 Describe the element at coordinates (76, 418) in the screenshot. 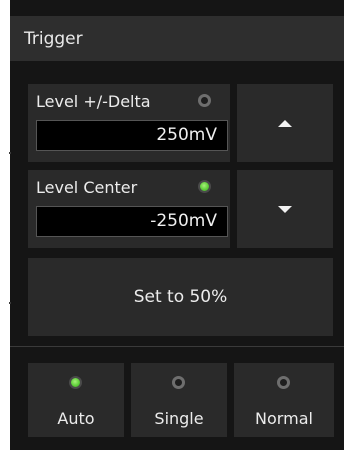

I see `mode-auto-label: Auto` at that location.